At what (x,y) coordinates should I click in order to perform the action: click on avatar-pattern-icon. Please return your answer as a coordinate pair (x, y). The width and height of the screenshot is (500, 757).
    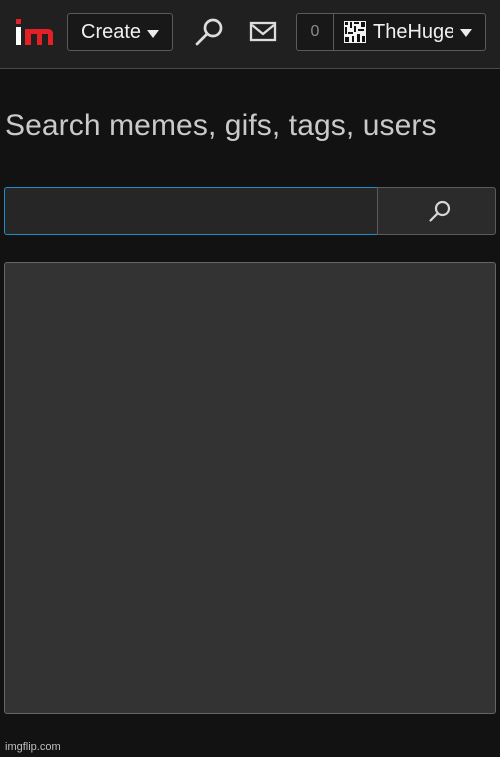
    Looking at the image, I should click on (355, 32).